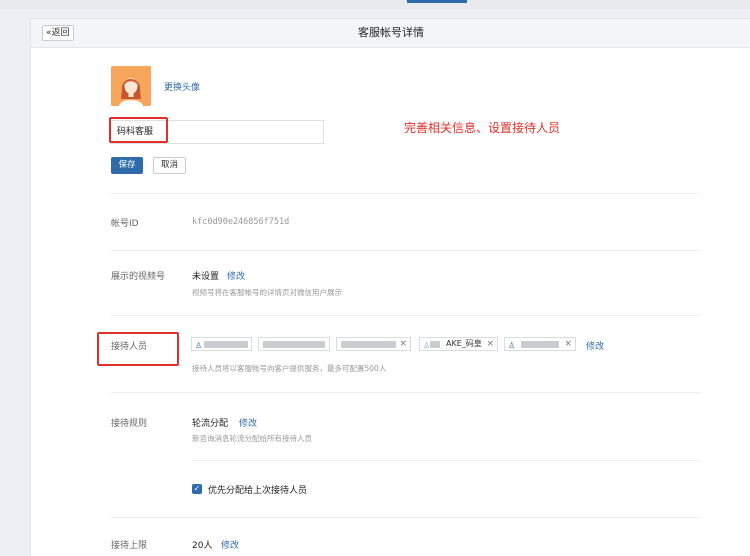  I want to click on staff-tag, so click(294, 344).